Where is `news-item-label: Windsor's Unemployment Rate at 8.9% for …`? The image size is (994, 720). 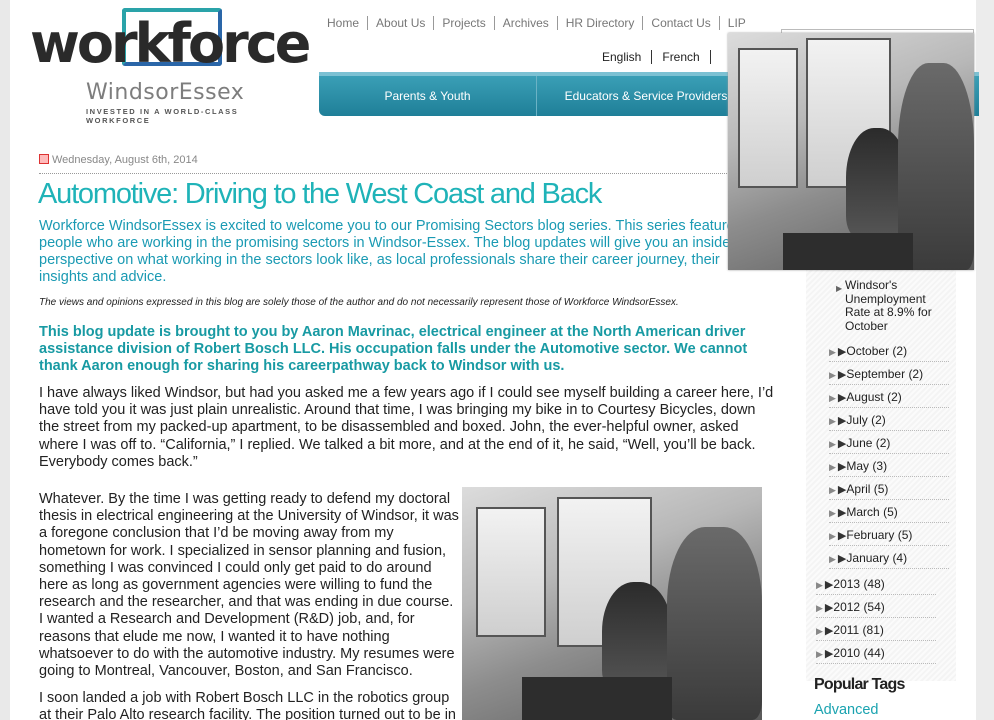
news-item-label: Windsor's Unemployment Rate at 8.9% for … is located at coordinates (888, 305).